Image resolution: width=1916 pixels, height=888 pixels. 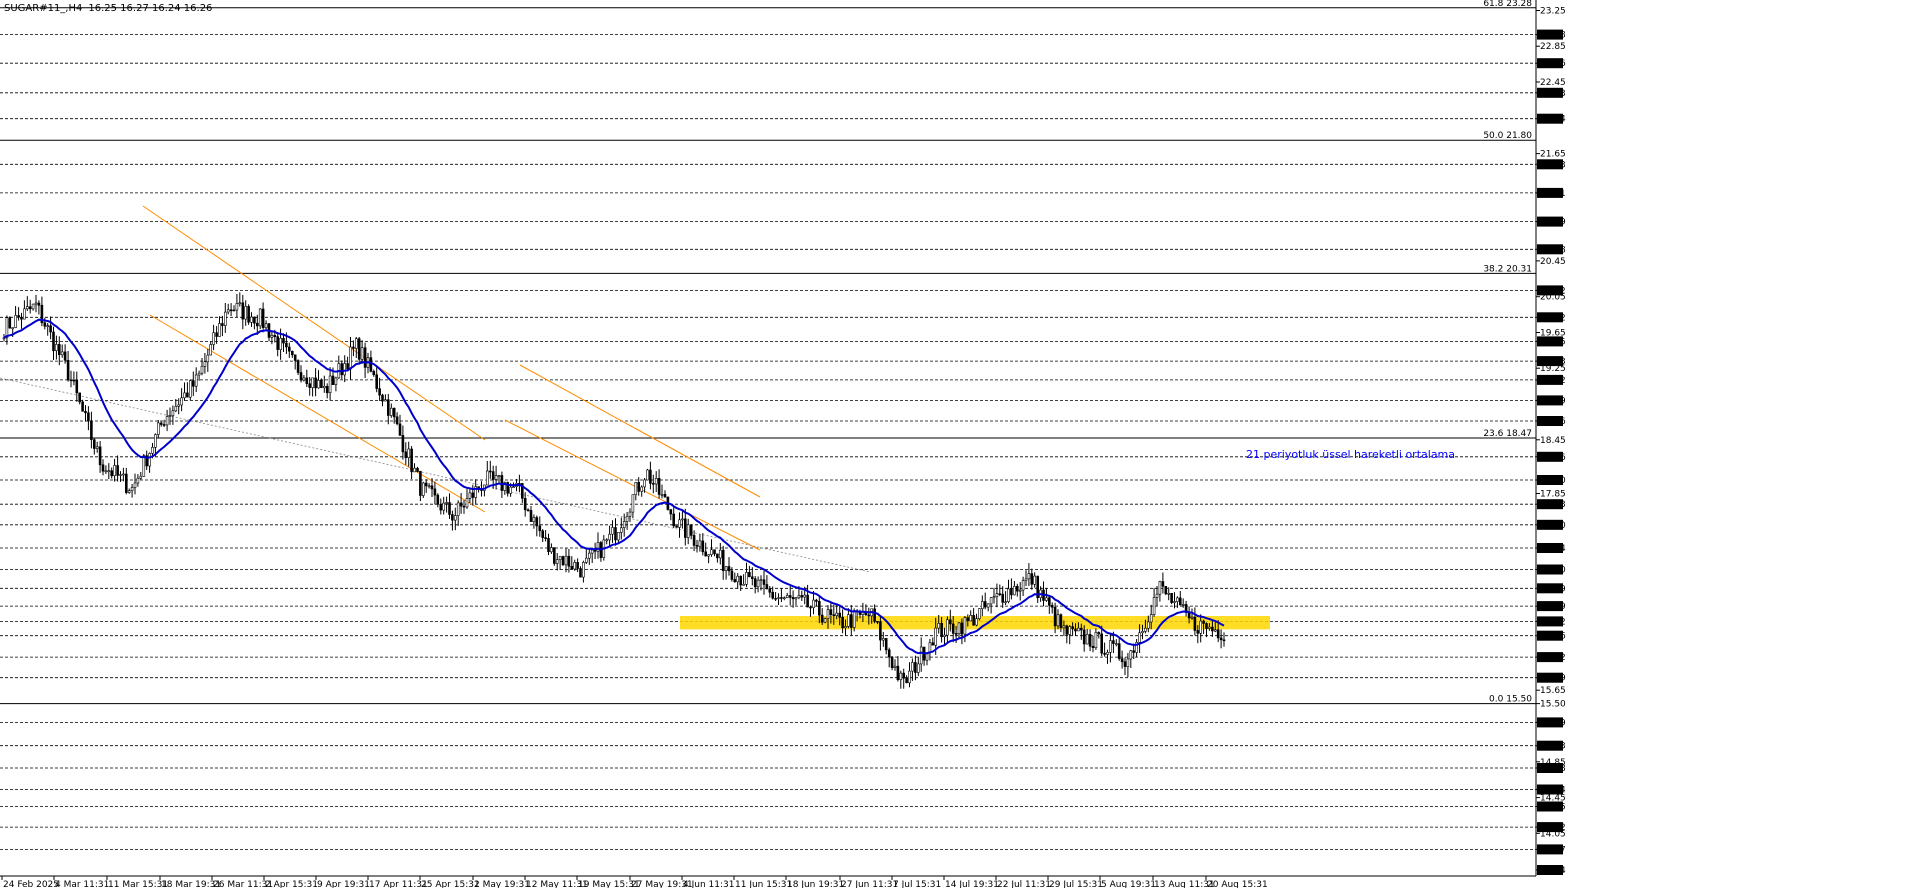 I want to click on x-tick-label: 29 Jul 15:31, so click(x=1076, y=884).